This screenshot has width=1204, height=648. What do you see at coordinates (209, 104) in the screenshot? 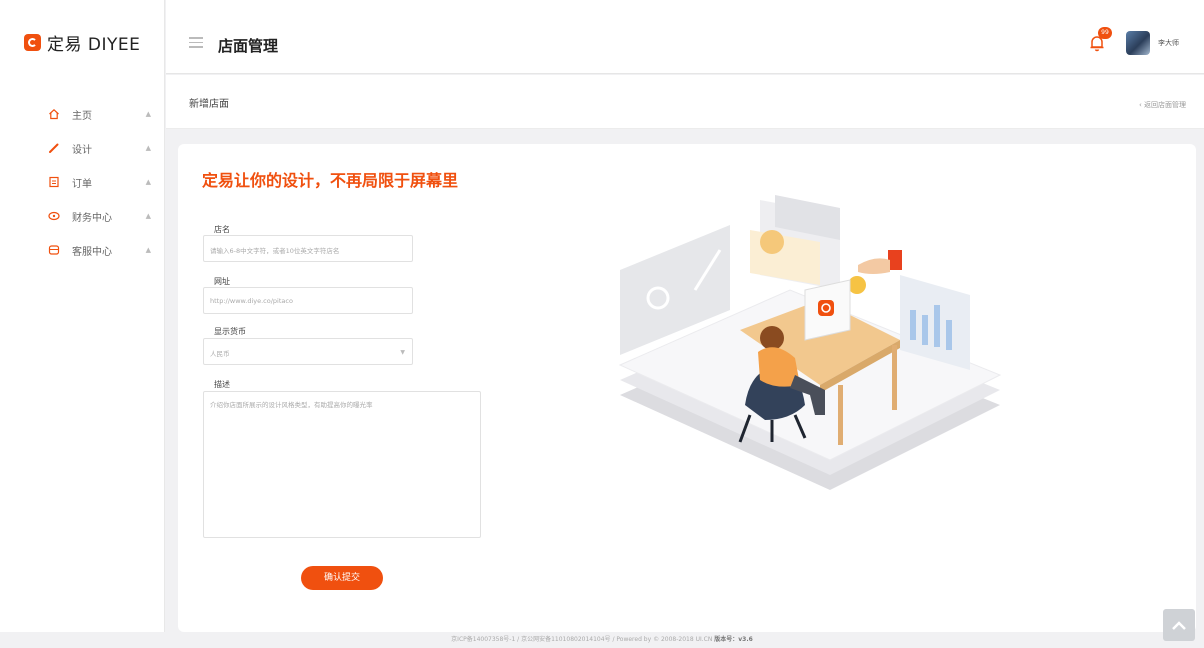
I see `subheader-title: 新增店面` at bounding box center [209, 104].